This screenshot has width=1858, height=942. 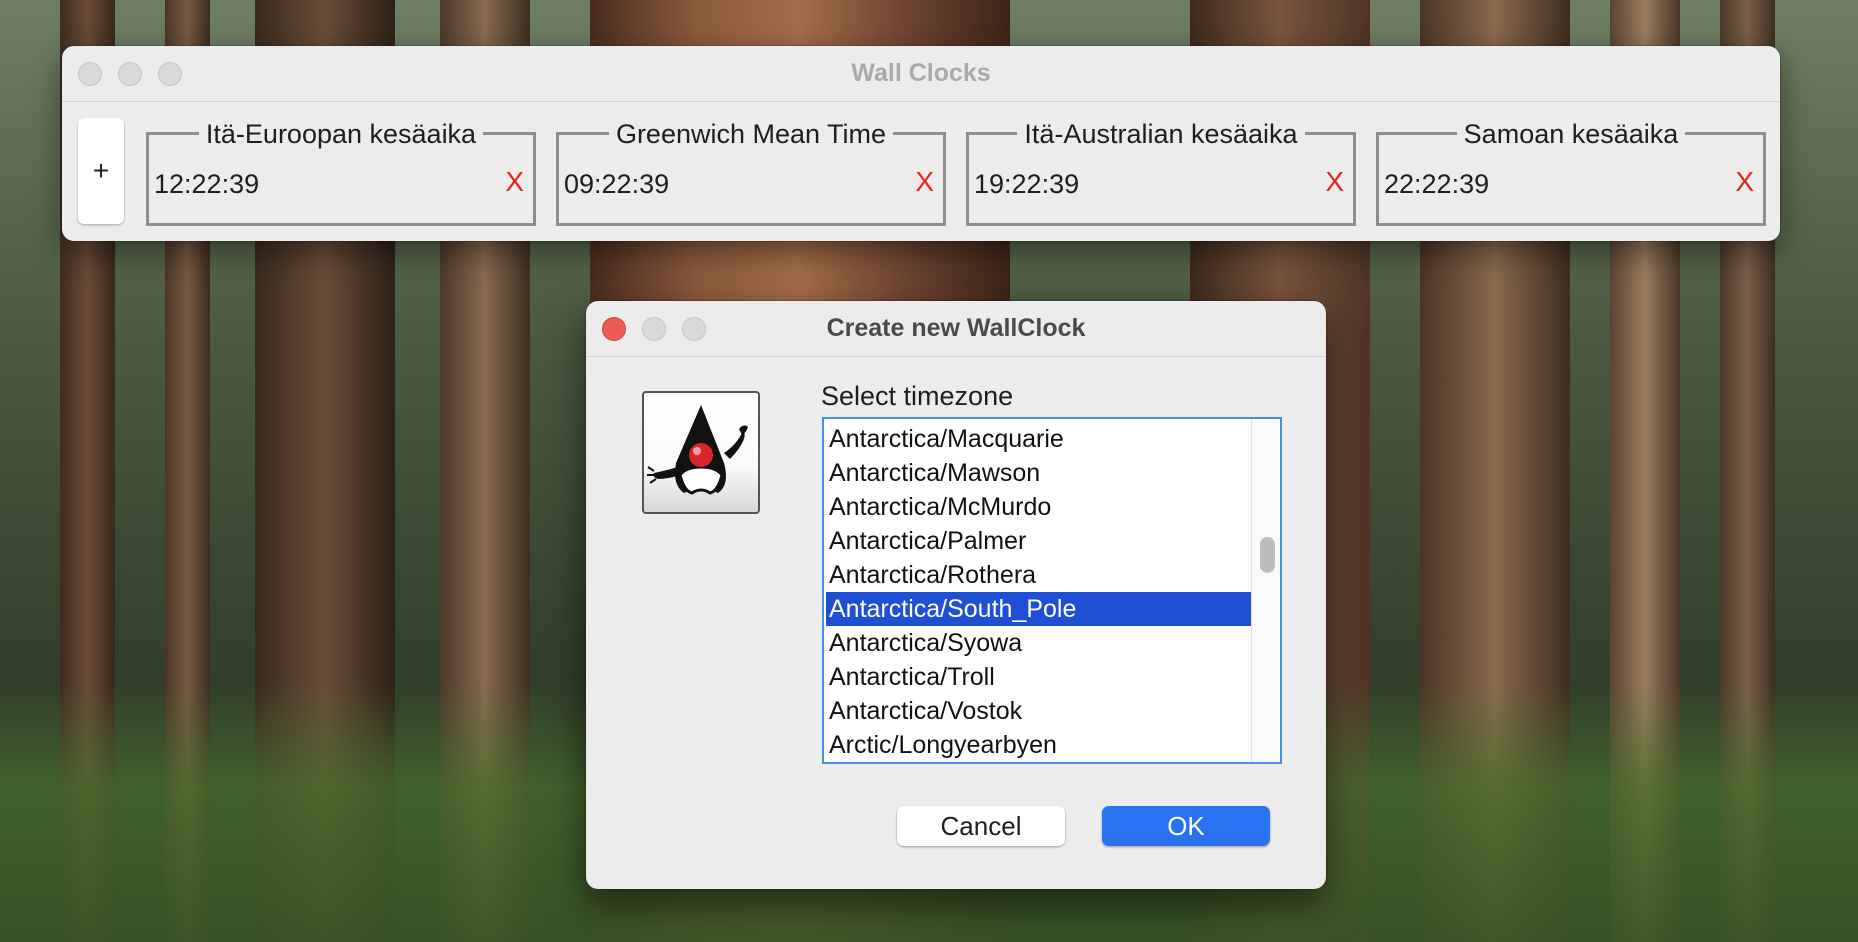 I want to click on dialog-title: Create new WallClock, so click(x=956, y=328).